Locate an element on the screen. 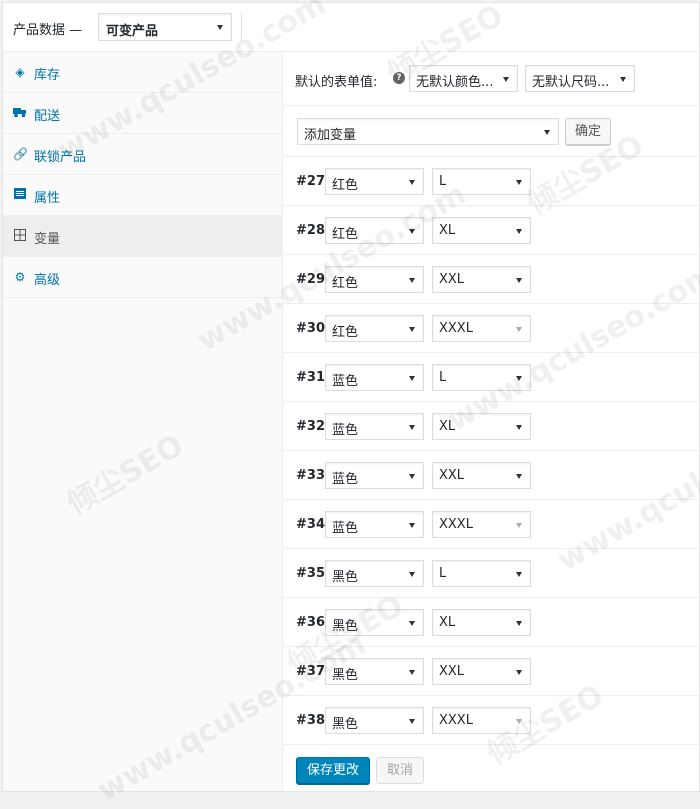 The width and height of the screenshot is (700, 809). variation-id: #29 is located at coordinates (310, 279).